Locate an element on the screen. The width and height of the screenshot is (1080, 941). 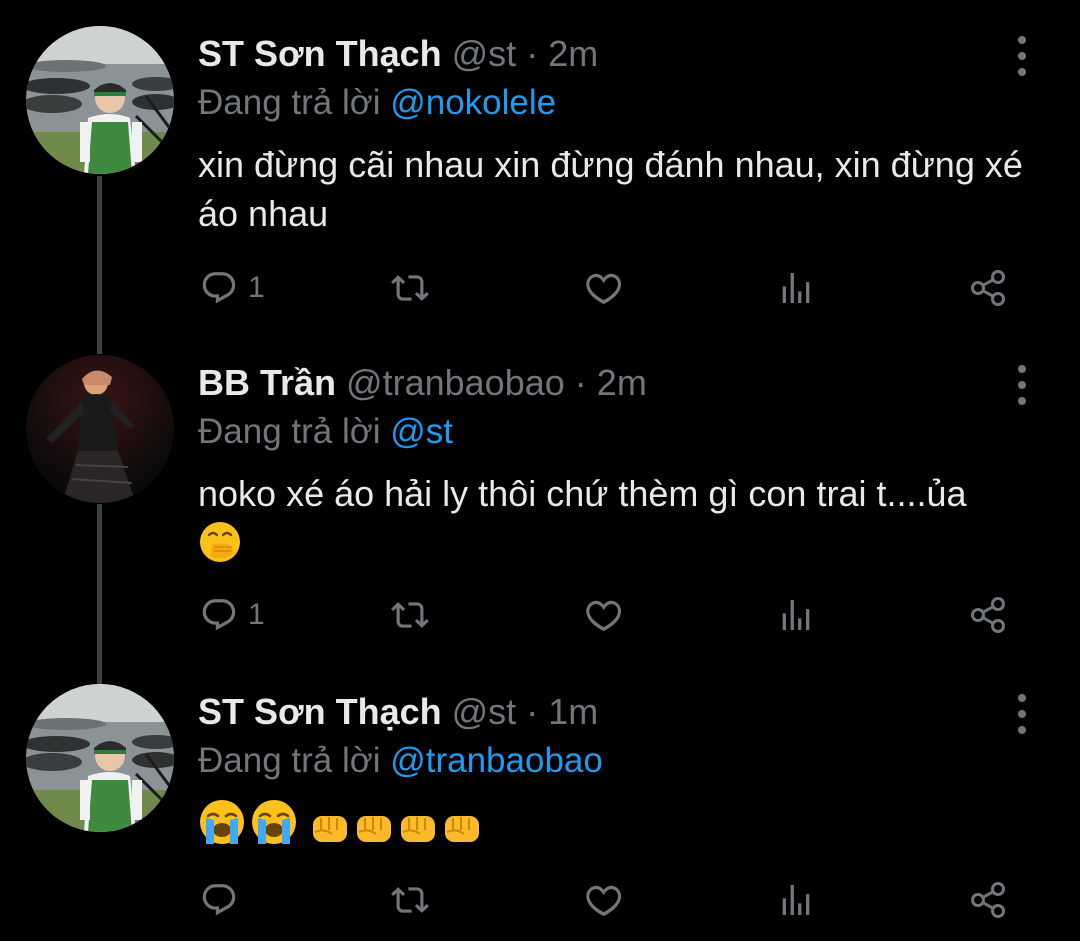
tweet-text-block is located at coordinates (623, 822).